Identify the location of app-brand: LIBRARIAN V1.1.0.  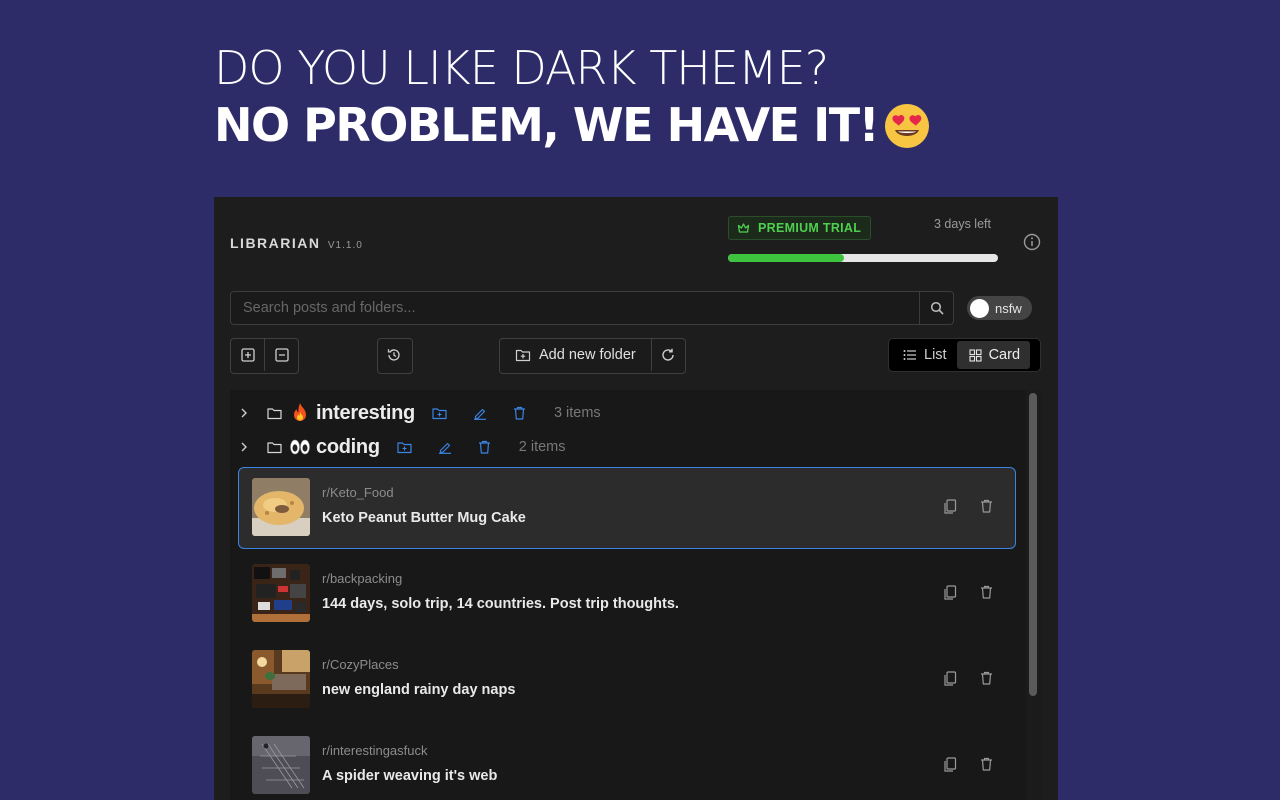
(296, 243).